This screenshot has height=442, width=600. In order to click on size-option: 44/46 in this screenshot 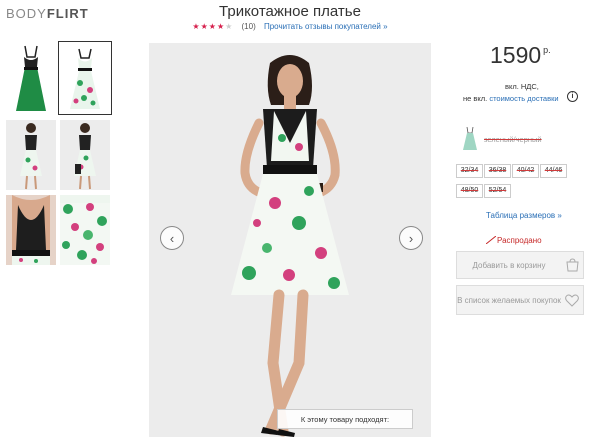, I will do `click(553, 171)`.